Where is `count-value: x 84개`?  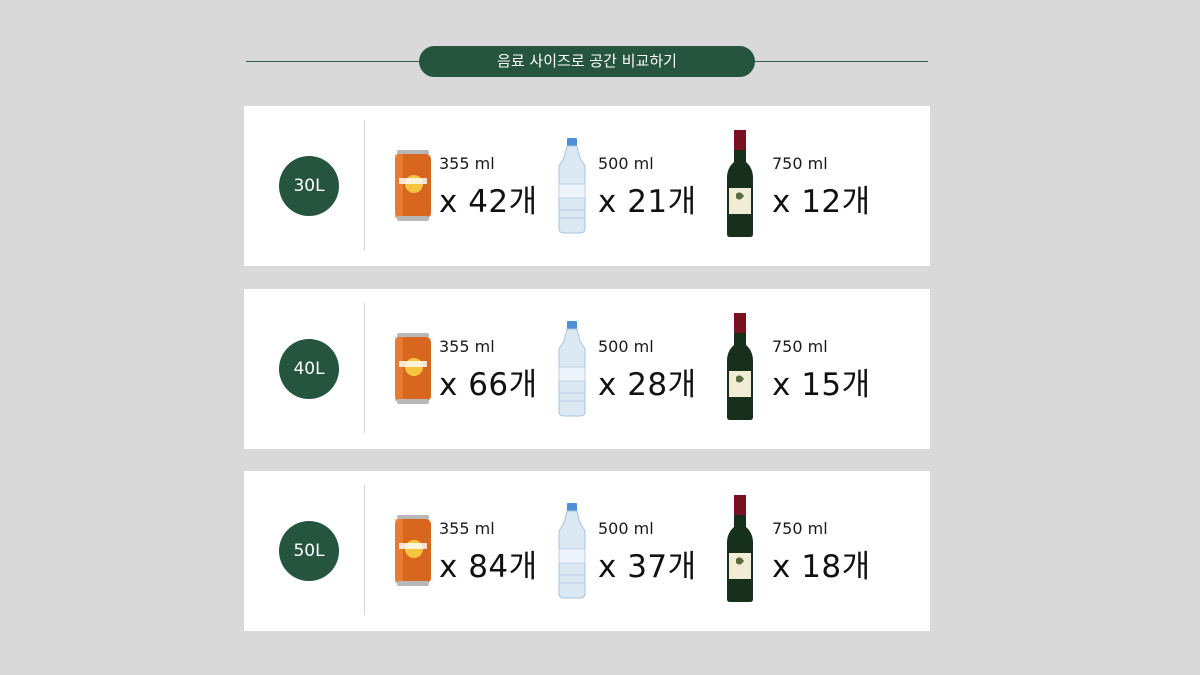
count-value: x 84개 is located at coordinates (488, 567).